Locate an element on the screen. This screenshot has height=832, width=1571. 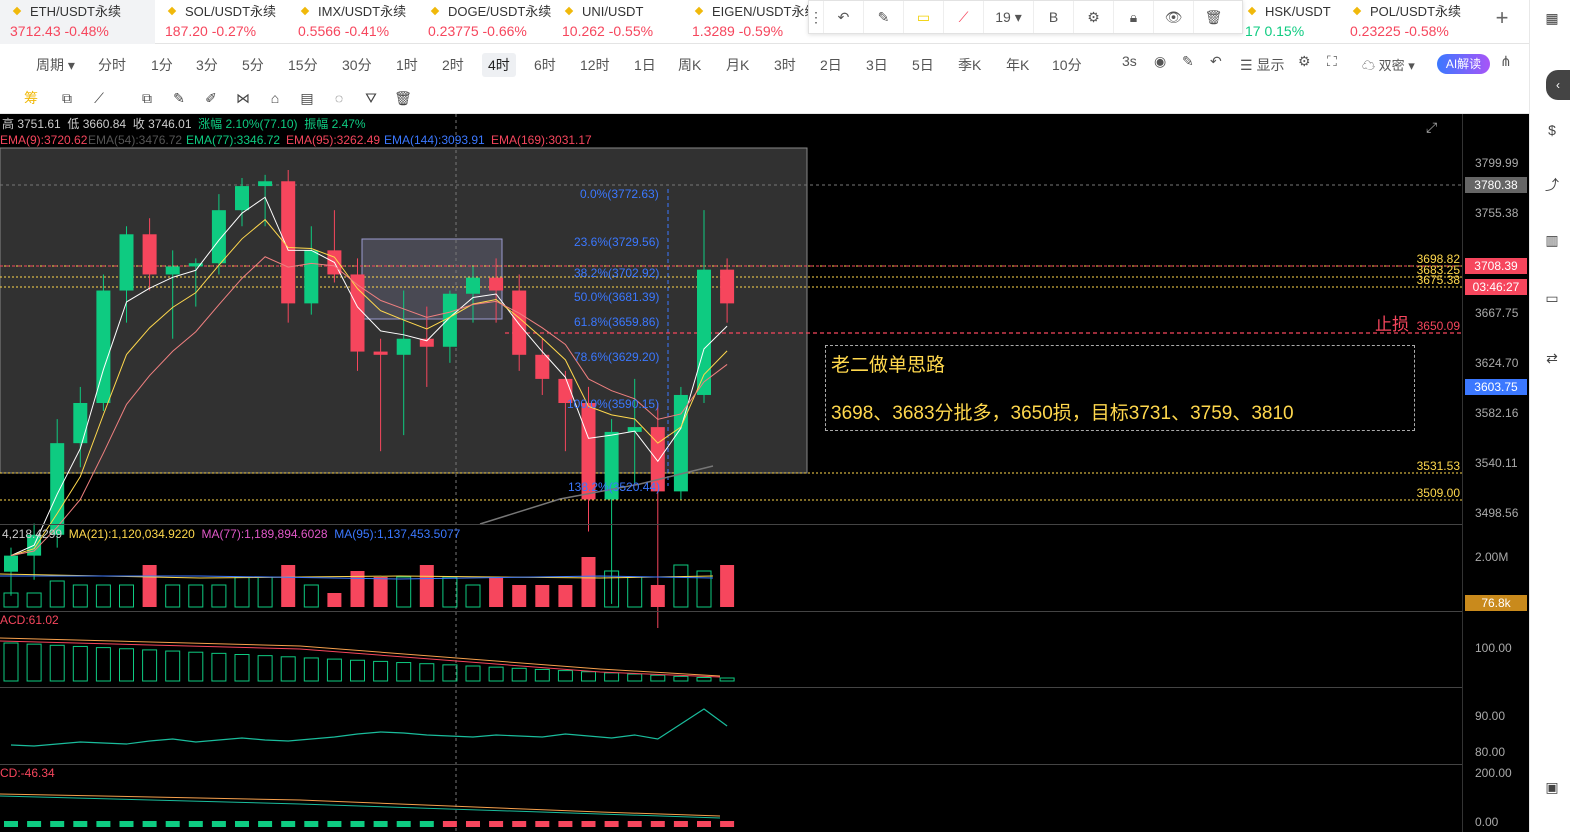
trash-icon: 🗑︎ is located at coordinates (1213, 17).